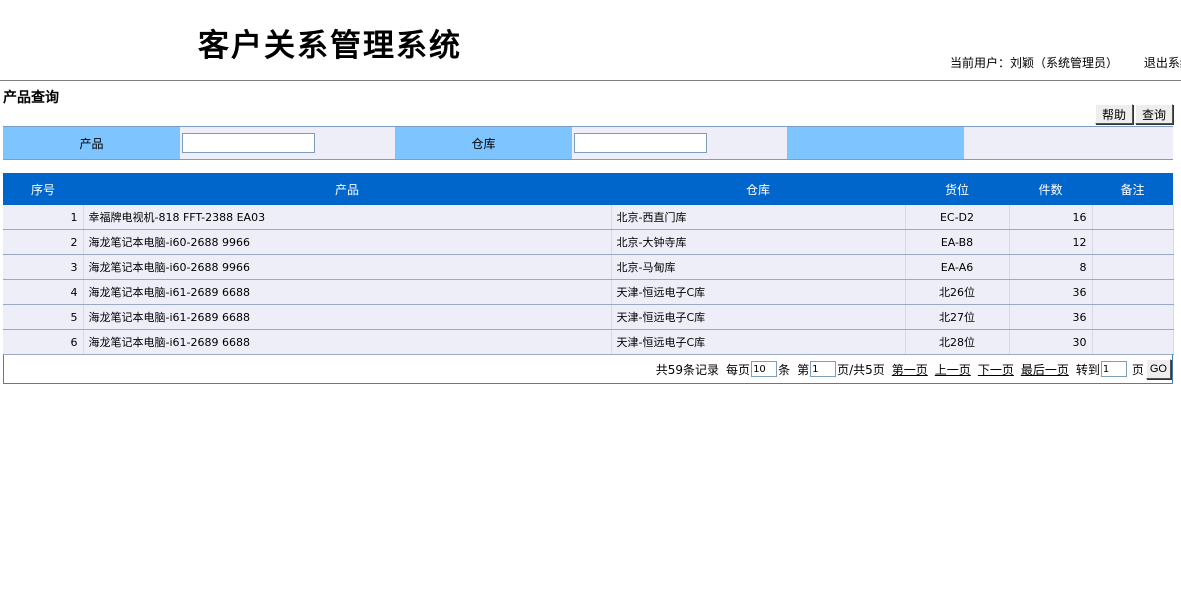 The image size is (1181, 612). Describe the element at coordinates (43, 317) in the screenshot. I see `cell-index: 5` at that location.